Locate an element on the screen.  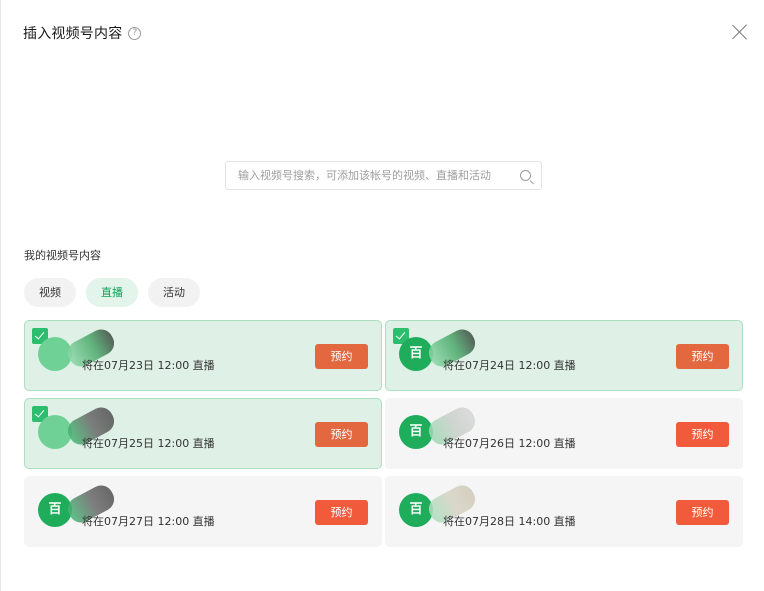
dialog-title: 插入视频号内容 is located at coordinates (73, 34).